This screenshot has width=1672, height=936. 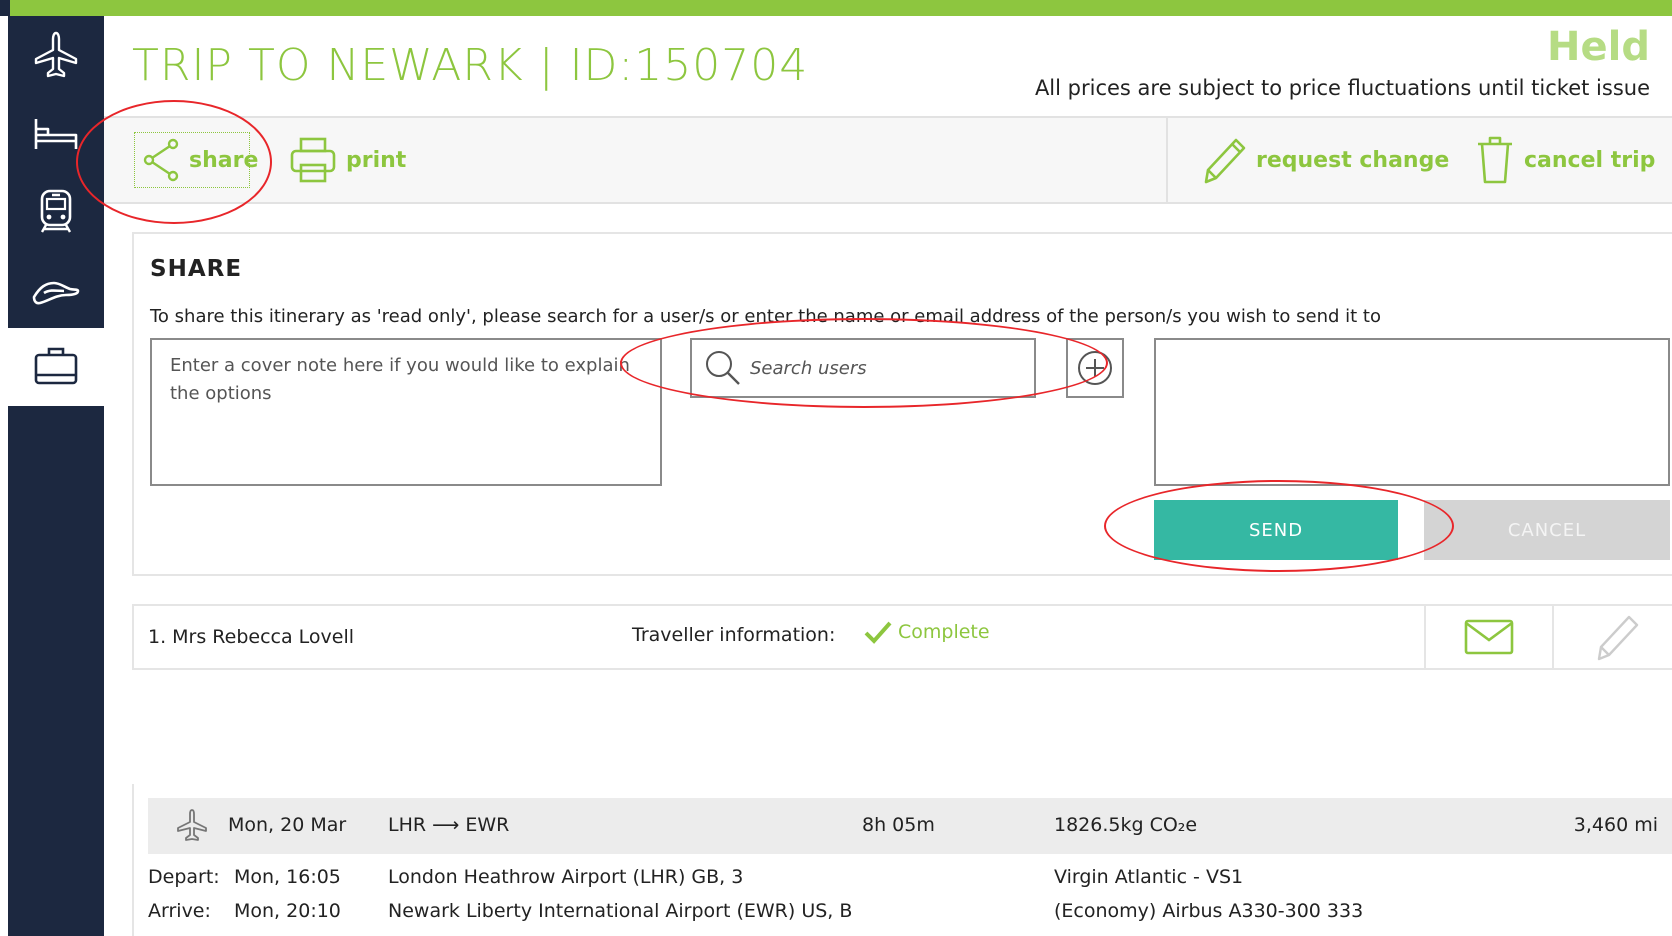 I want to click on traveller-status-text: Complete, so click(x=944, y=632).